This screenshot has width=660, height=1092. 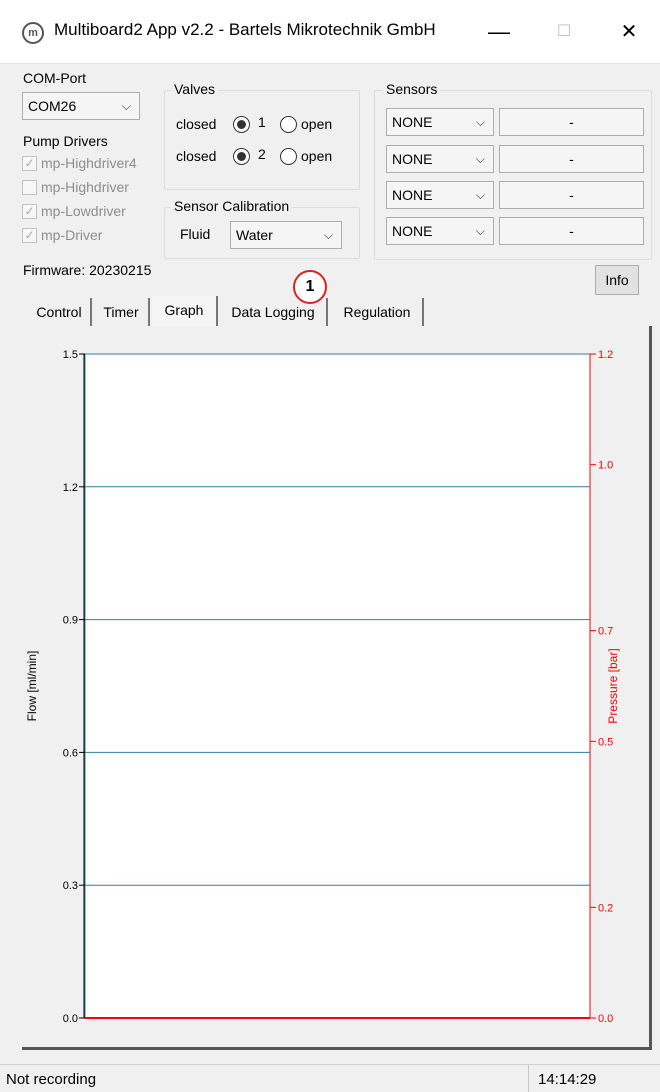 What do you see at coordinates (571, 231) in the screenshot?
I see `sensor-4-value: -` at bounding box center [571, 231].